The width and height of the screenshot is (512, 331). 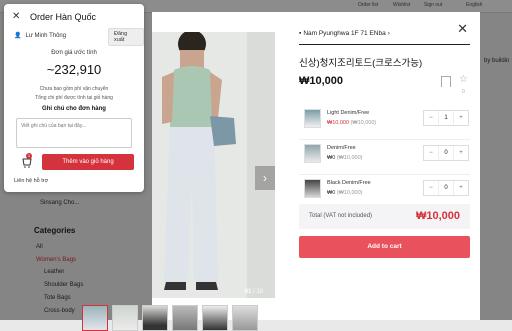 I want to click on chevron-right-icon: ›, so click(x=388, y=33).